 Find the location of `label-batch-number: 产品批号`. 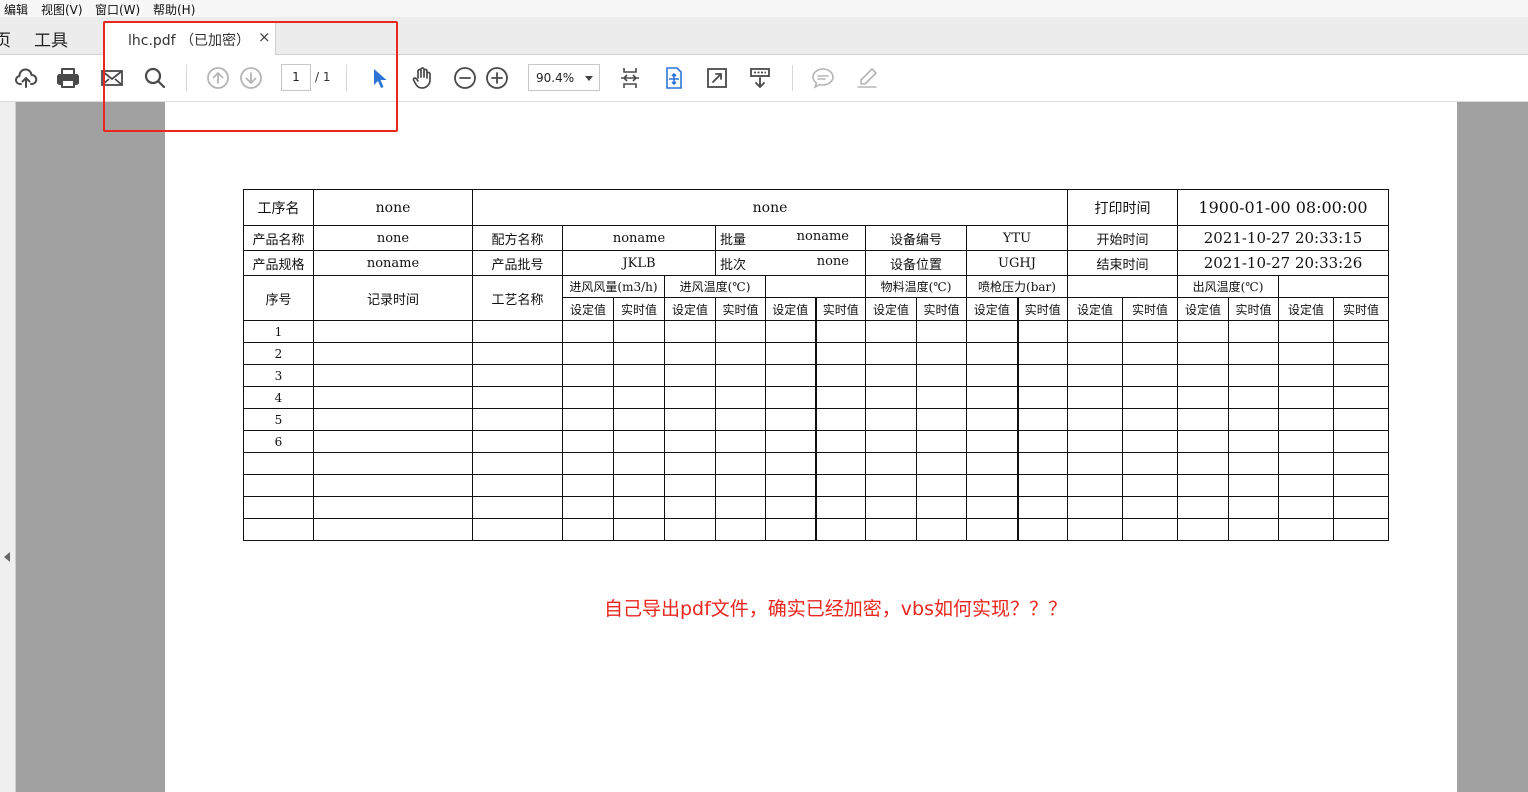

label-batch-number: 产品批号 is located at coordinates (517, 263).